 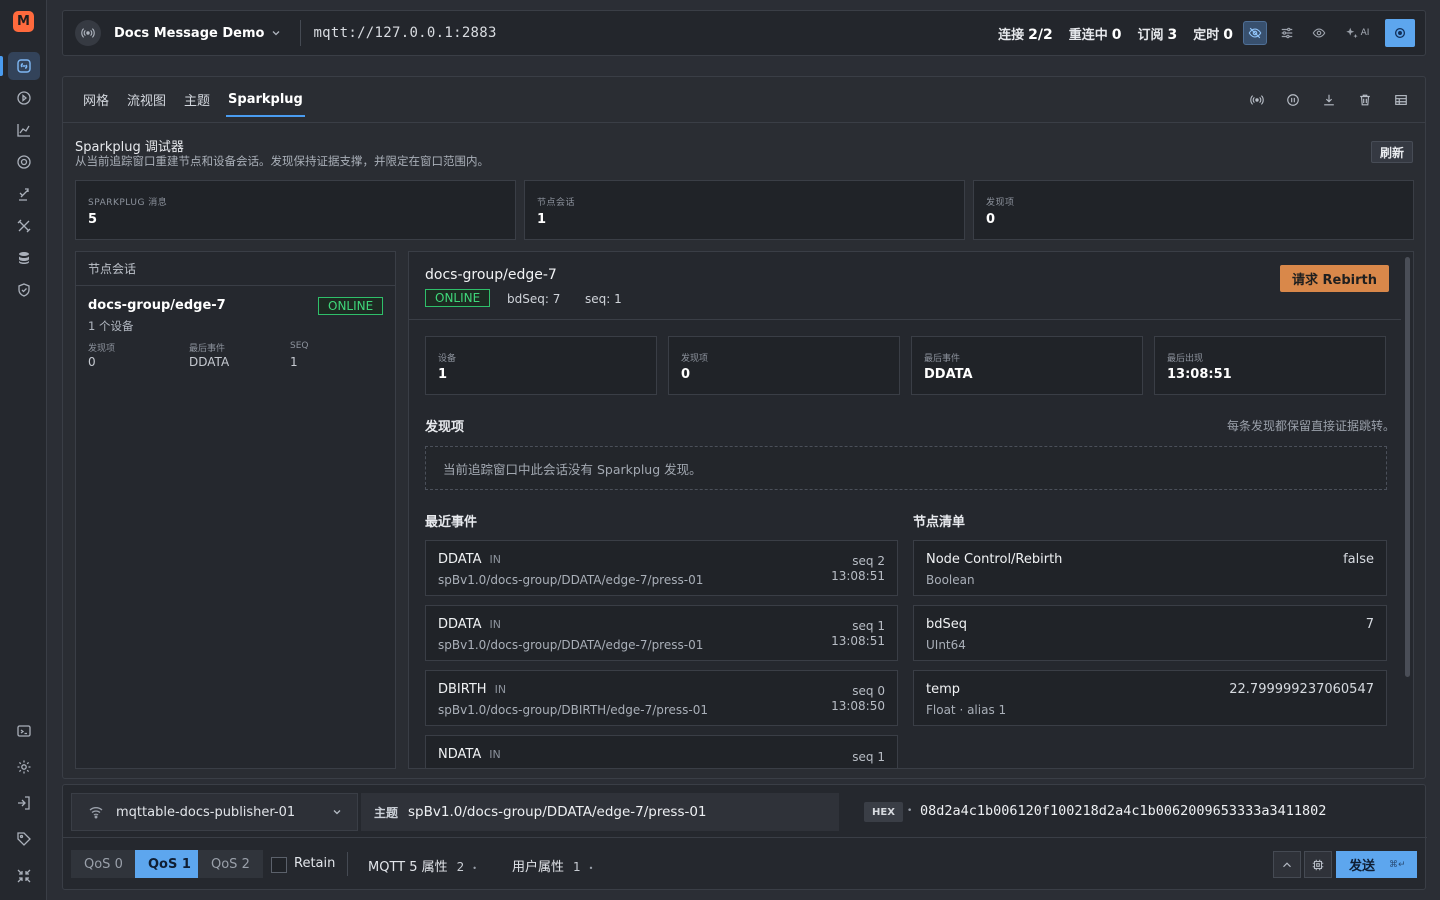 I want to click on sparkle-icon, so click(x=1351, y=33).